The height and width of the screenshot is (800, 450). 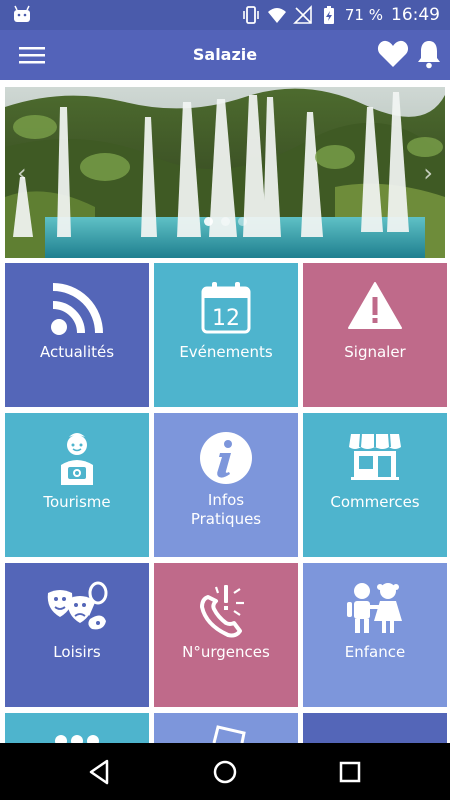 I want to click on tile-label: Evénements, so click(x=226, y=352).